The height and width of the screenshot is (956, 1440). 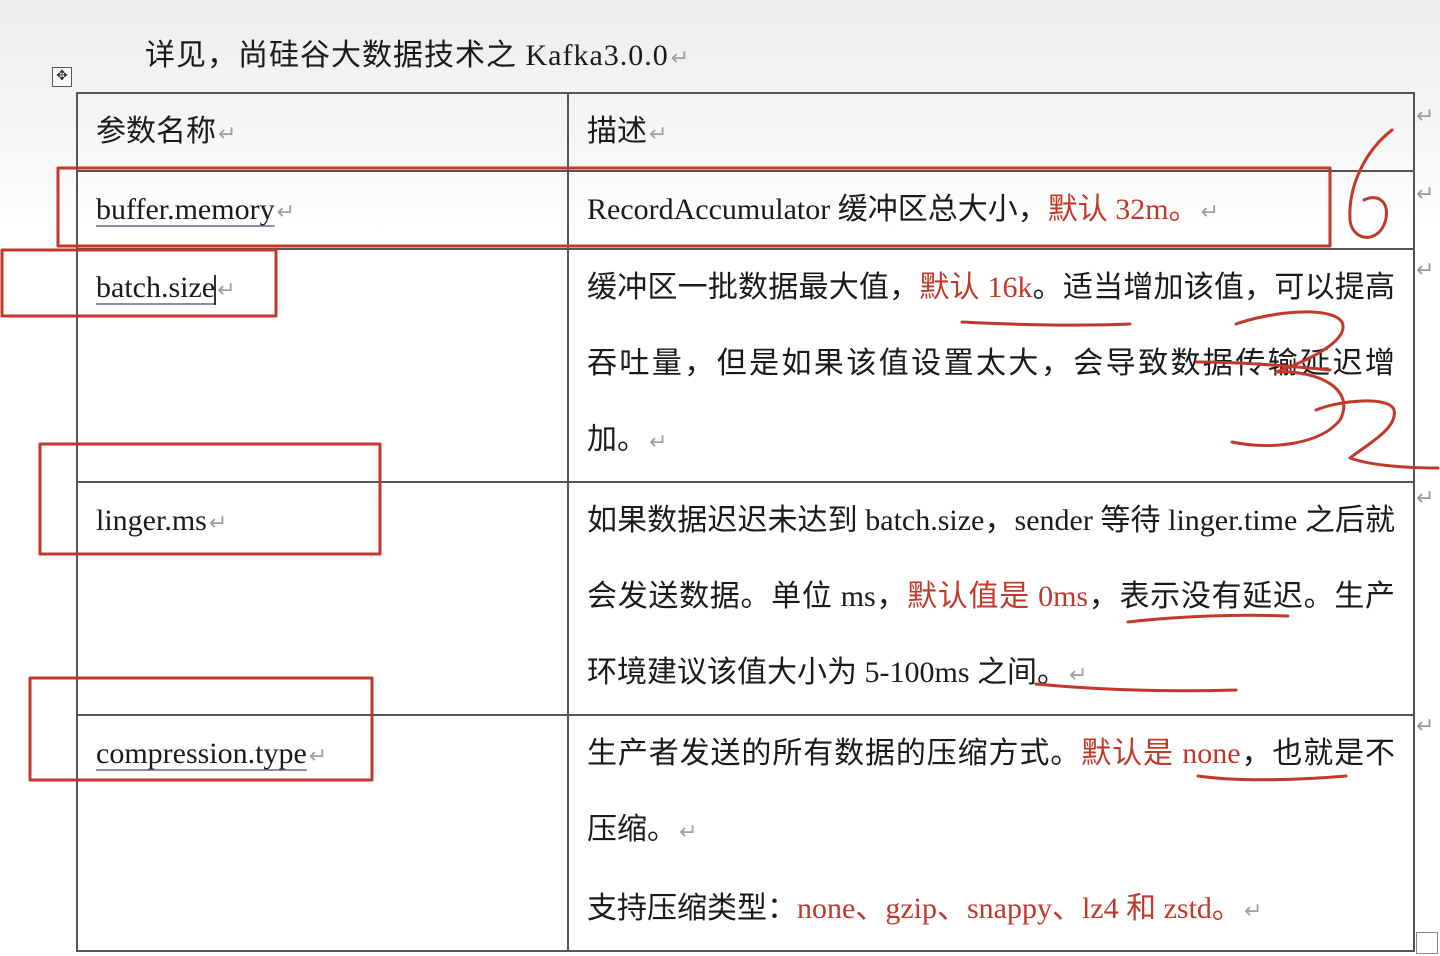 What do you see at coordinates (1427, 943) in the screenshot?
I see `table-resize-handle-icon` at bounding box center [1427, 943].